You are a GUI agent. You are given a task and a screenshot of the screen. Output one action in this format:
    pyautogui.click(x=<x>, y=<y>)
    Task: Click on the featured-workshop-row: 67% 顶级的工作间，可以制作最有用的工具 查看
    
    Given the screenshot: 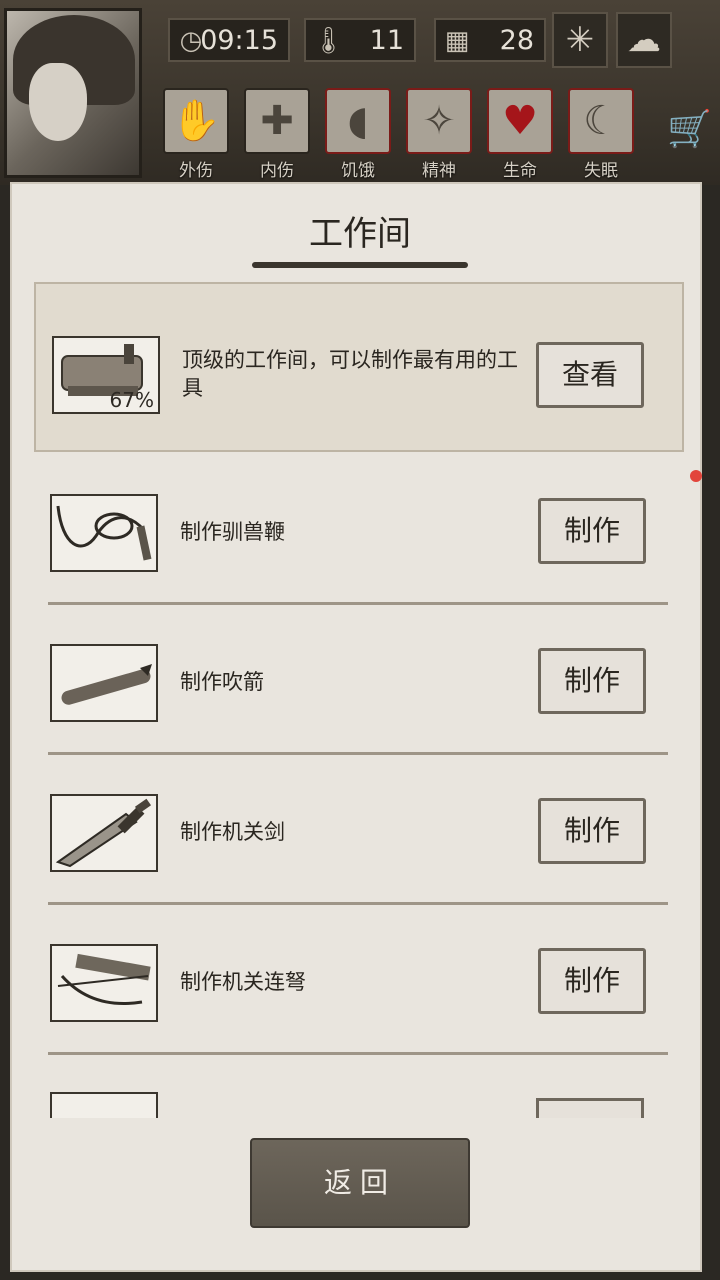 What is the action you would take?
    pyautogui.click(x=359, y=367)
    